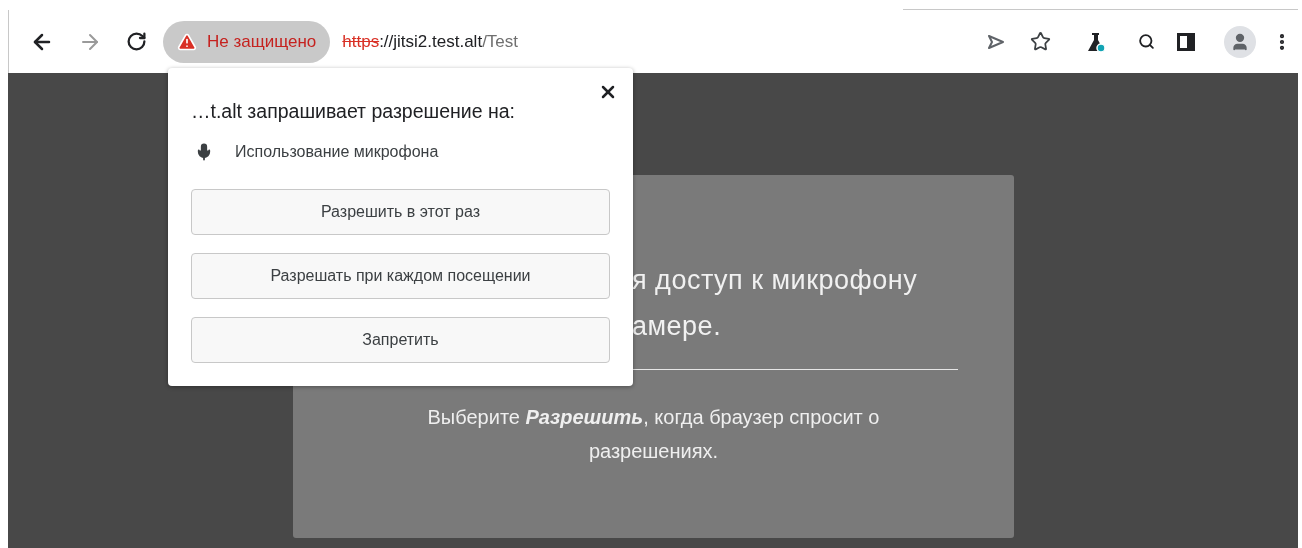  Describe the element at coordinates (337, 152) in the screenshot. I see `permission-label: Использование микрофона` at that location.